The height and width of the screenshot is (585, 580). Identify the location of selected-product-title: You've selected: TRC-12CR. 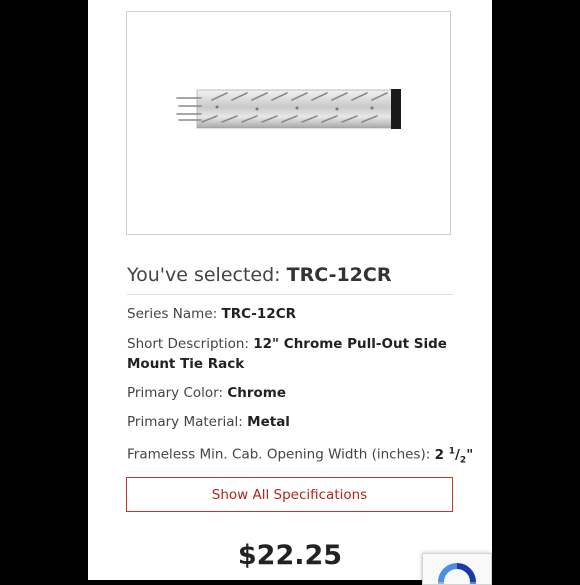
(290, 275).